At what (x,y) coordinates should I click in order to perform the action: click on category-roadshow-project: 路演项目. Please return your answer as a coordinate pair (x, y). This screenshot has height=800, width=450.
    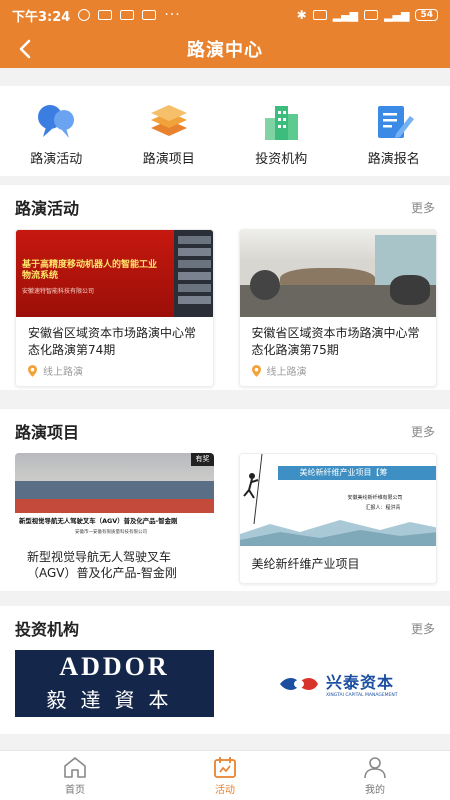
    Looking at the image, I should click on (169, 131).